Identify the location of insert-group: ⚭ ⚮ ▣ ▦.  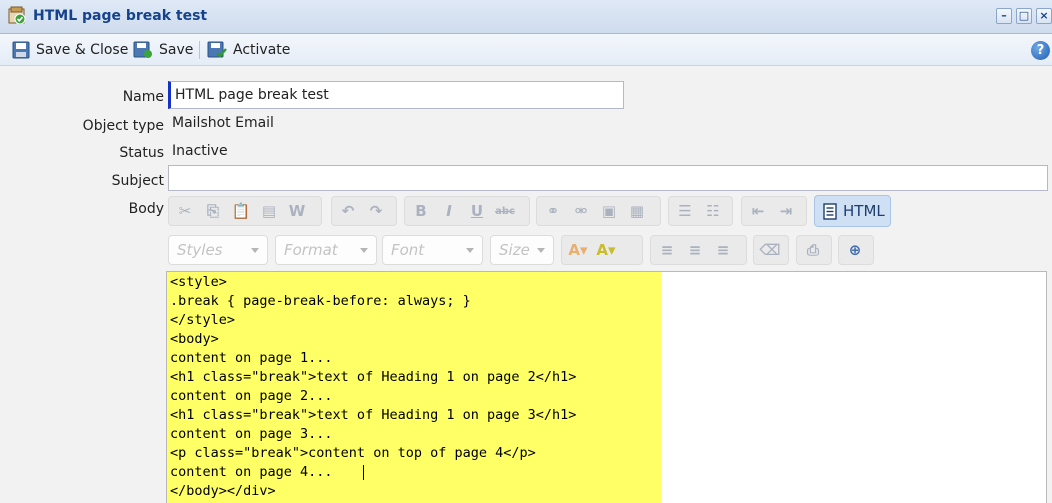
(598, 211).